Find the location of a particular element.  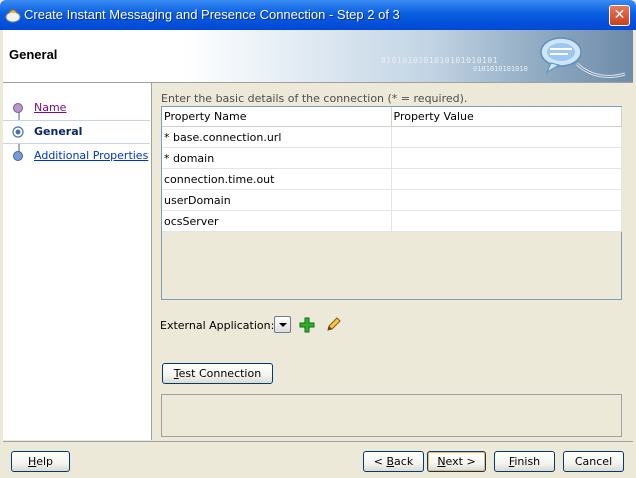

property-name-cell: ocsServer is located at coordinates (277, 221).